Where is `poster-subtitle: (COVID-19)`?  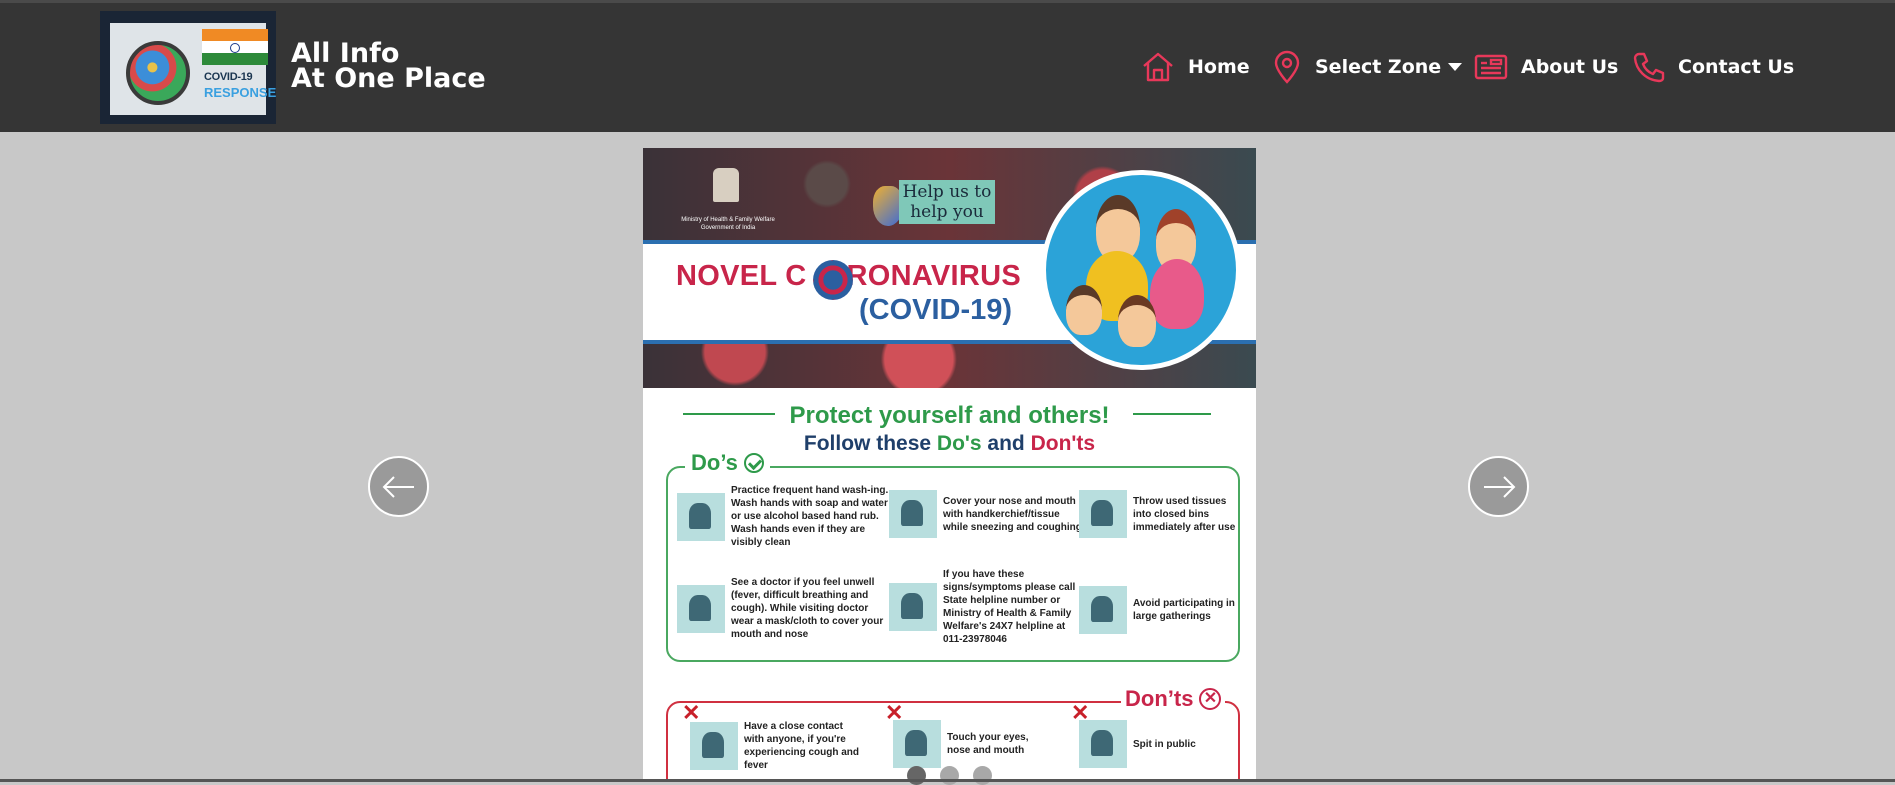
poster-subtitle: (COVID-19) is located at coordinates (936, 310).